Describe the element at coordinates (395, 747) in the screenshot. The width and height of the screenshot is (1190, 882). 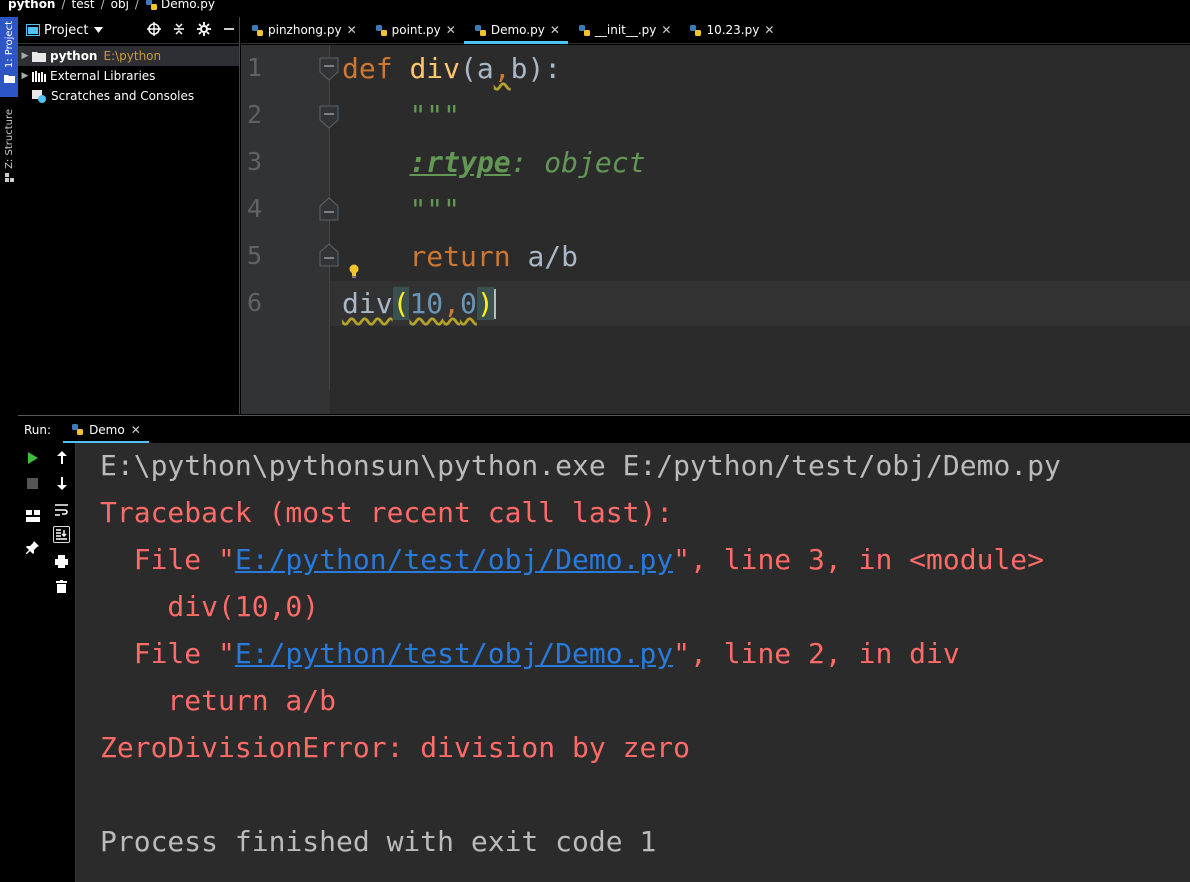
I see `console-error-message: ZeroDivisionError: division by zero` at that location.